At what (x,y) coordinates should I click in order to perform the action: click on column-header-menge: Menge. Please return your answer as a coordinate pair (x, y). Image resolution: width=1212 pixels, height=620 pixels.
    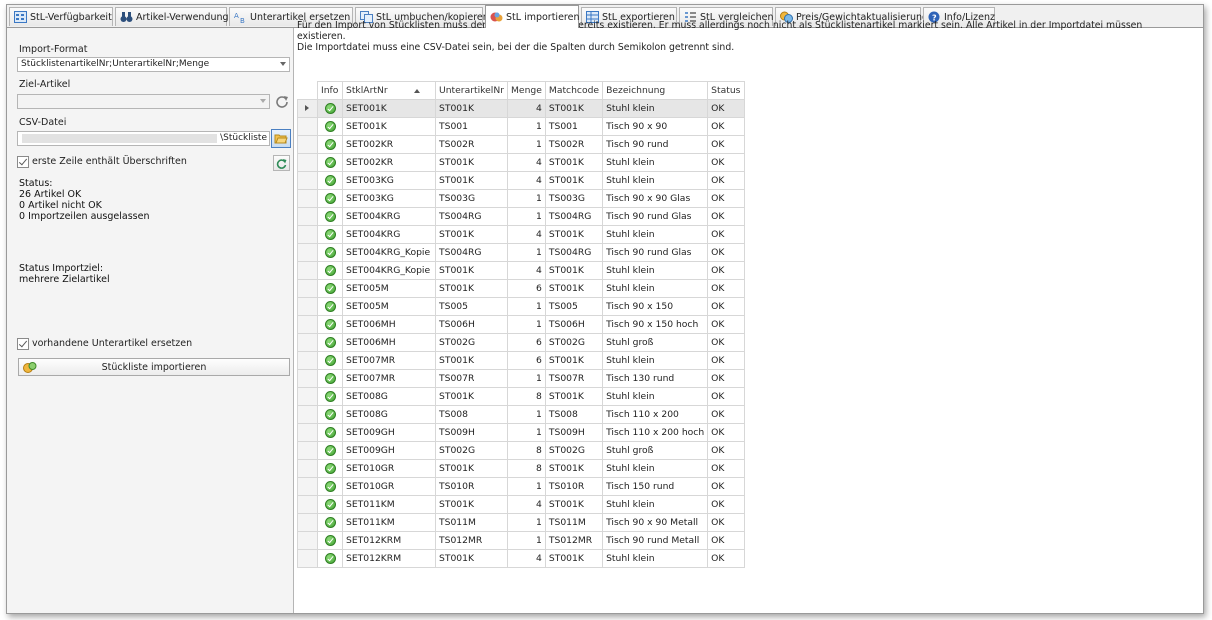
    Looking at the image, I should click on (526, 90).